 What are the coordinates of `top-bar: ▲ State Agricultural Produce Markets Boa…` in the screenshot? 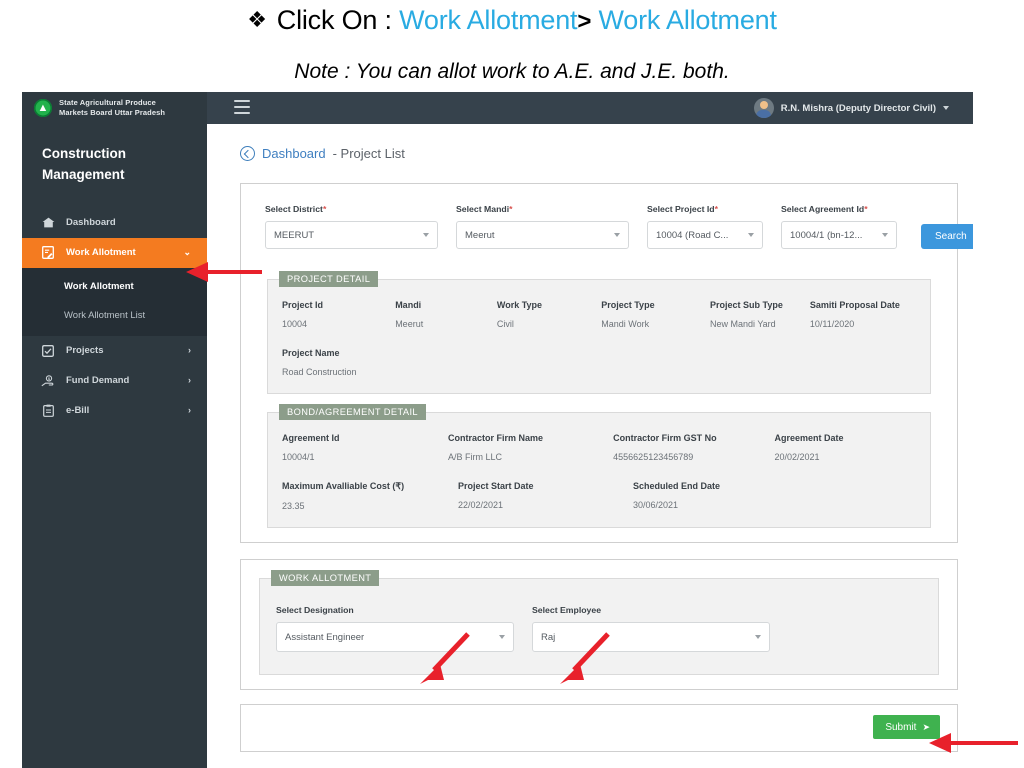 It's located at (497, 108).